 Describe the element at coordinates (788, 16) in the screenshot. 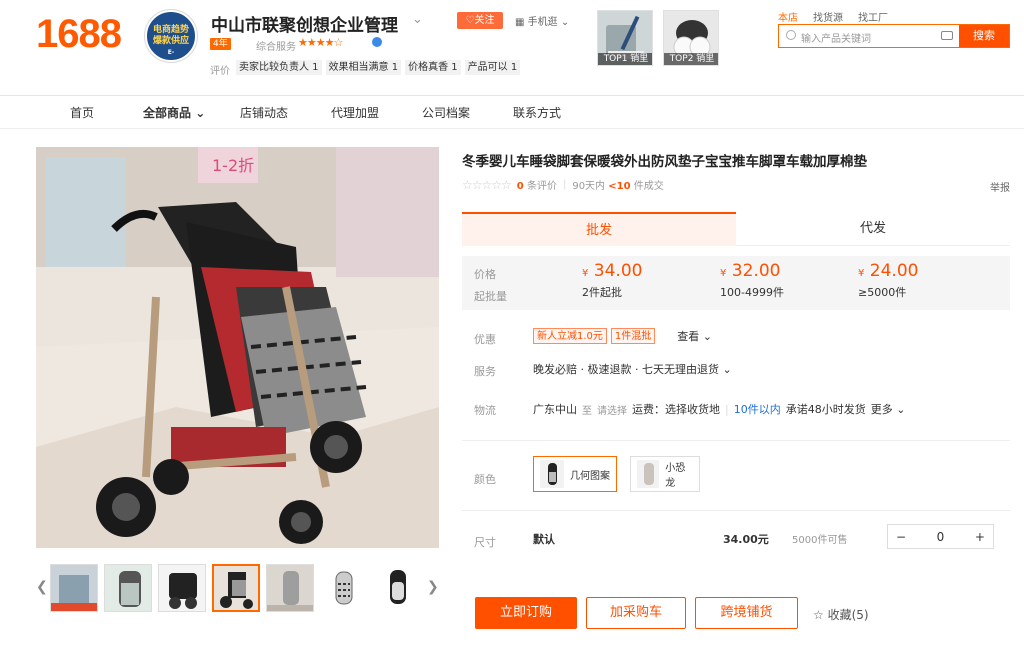

I see `scope-this-shop: 本店` at that location.